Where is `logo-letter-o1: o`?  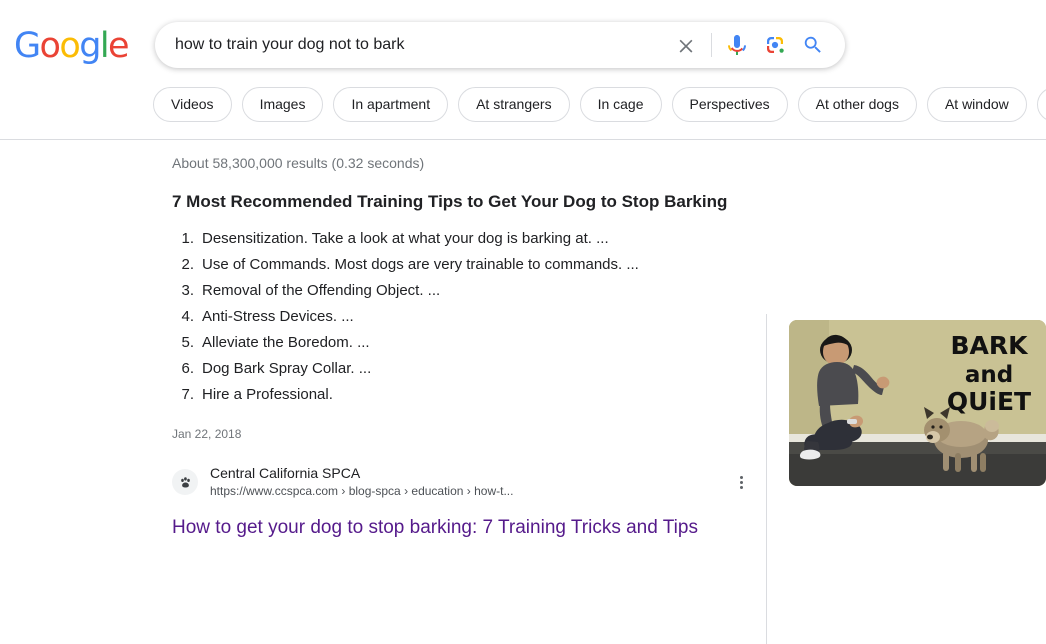 logo-letter-o1: o is located at coordinates (50, 46).